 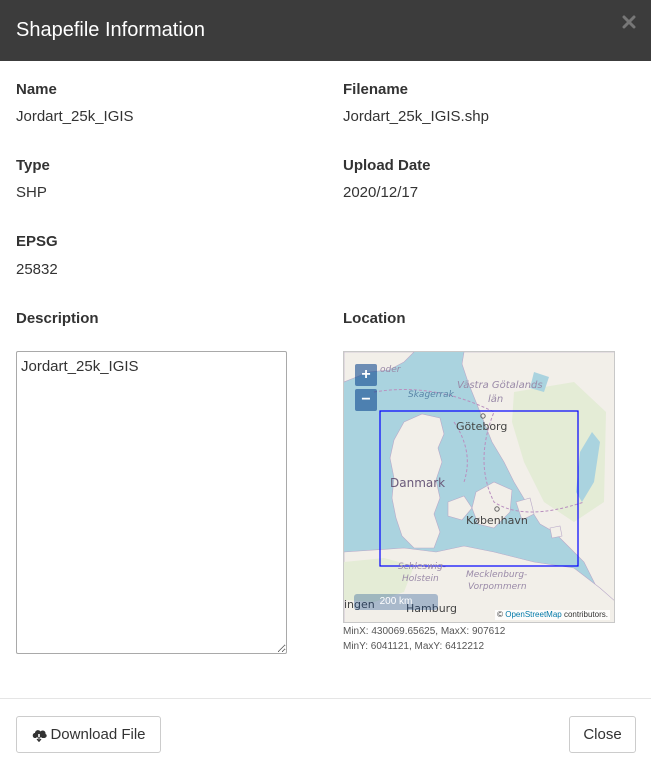 I want to click on map-scale-bar: 200 km, so click(x=396, y=602).